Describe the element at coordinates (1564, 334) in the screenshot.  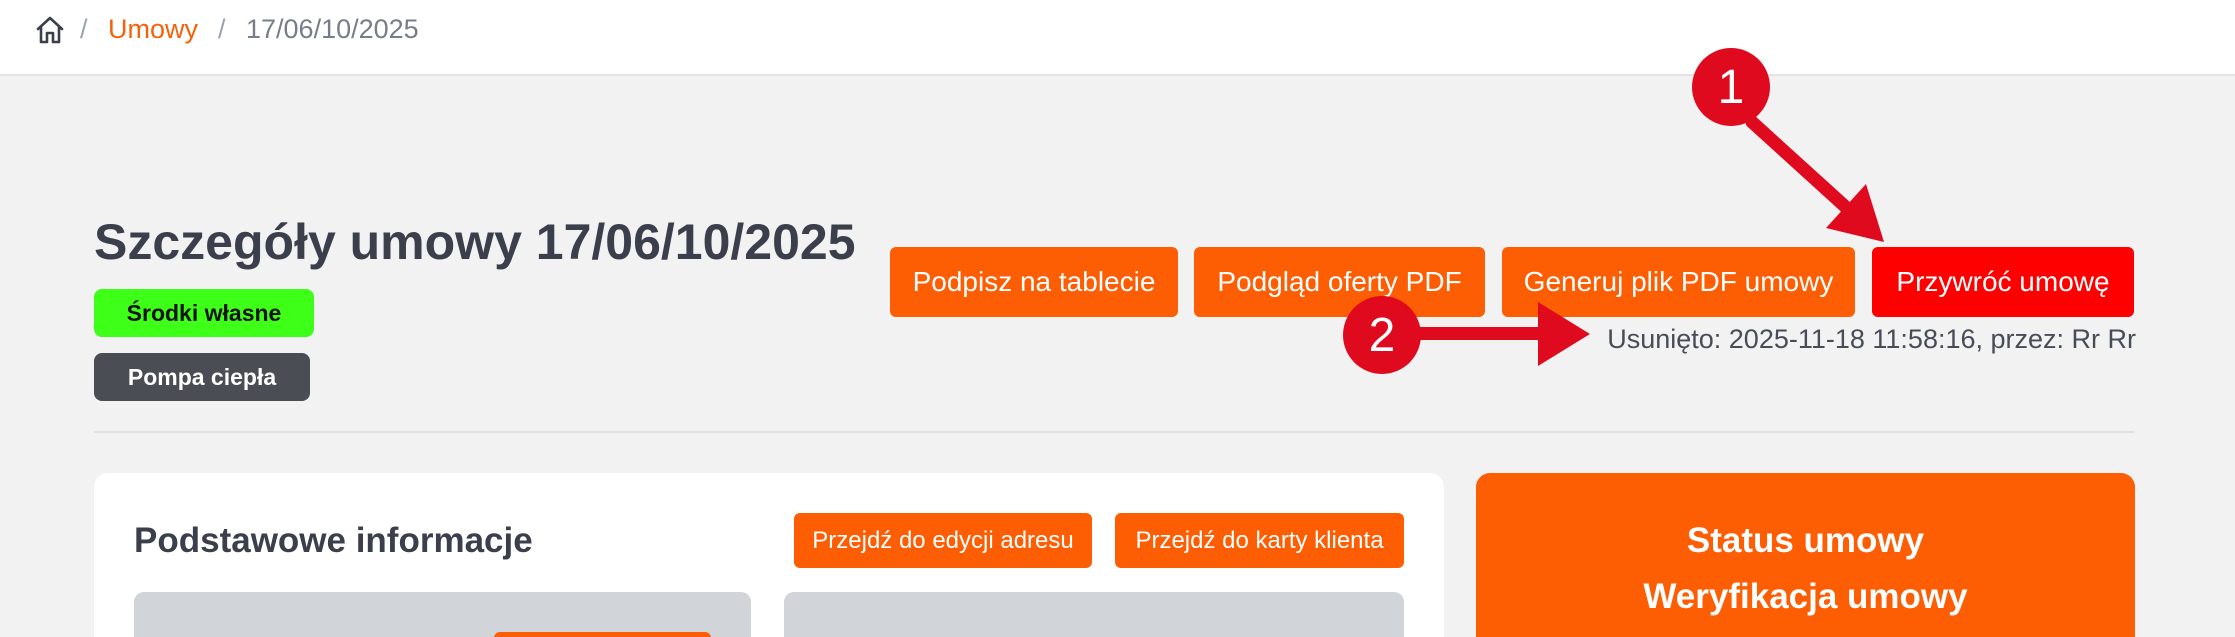
I see `arrow-2-head` at that location.